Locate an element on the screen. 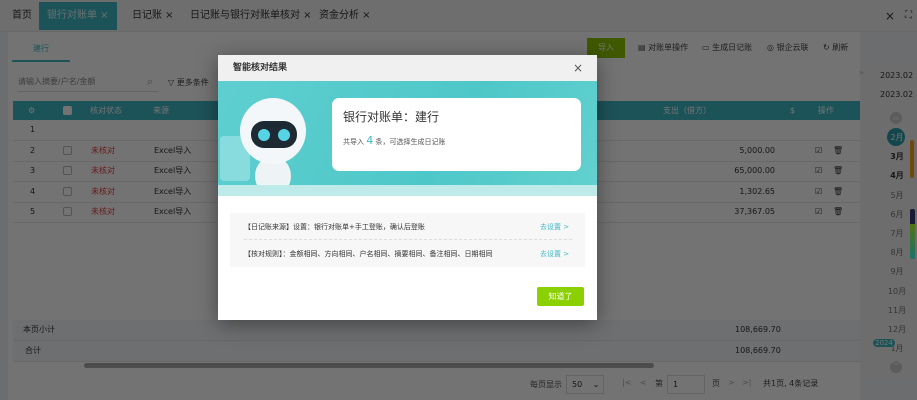 Image resolution: width=917 pixels, height=400 pixels. row-expense: 65,000.00 is located at coordinates (754, 170).